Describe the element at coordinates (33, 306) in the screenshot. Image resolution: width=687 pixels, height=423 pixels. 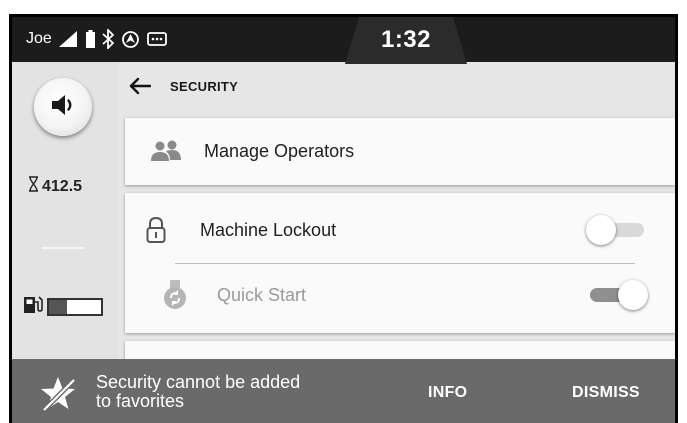
I see `fuel-pump-icon` at that location.